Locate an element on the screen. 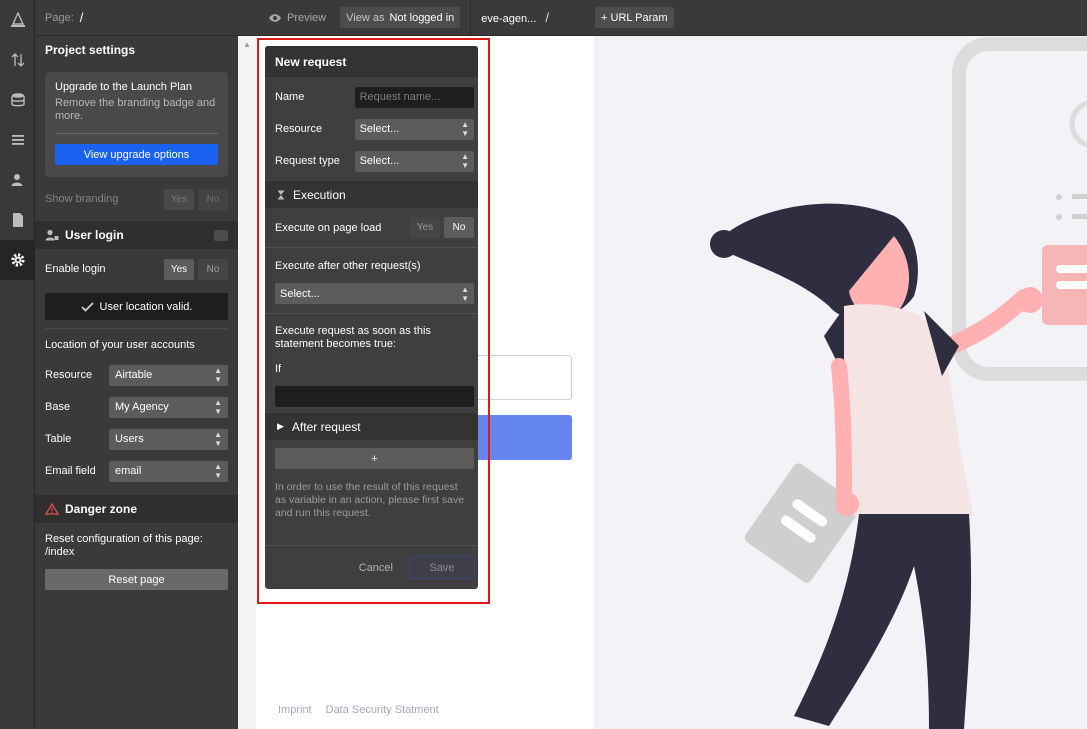  resource-row: Resource Select... ▲ ▼ is located at coordinates (371, 129).